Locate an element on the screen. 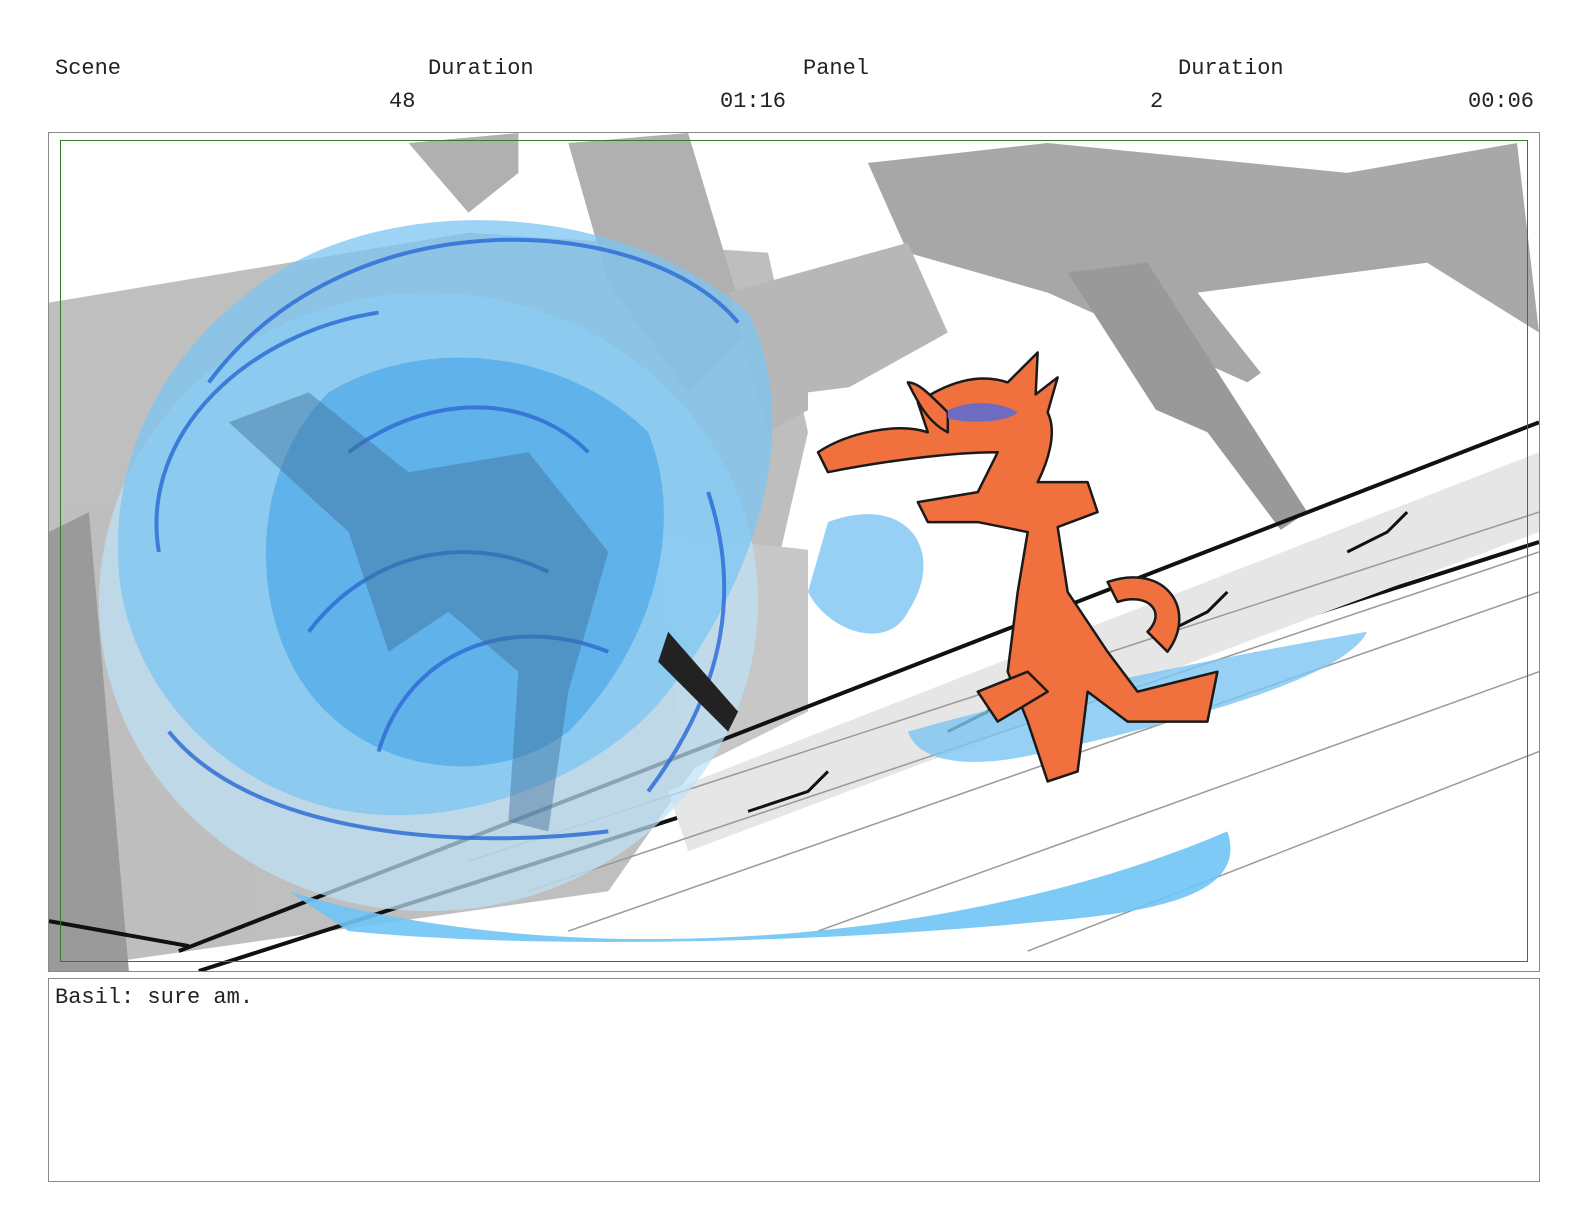  dialogue-text: Basil: sure am. is located at coordinates (154, 997).